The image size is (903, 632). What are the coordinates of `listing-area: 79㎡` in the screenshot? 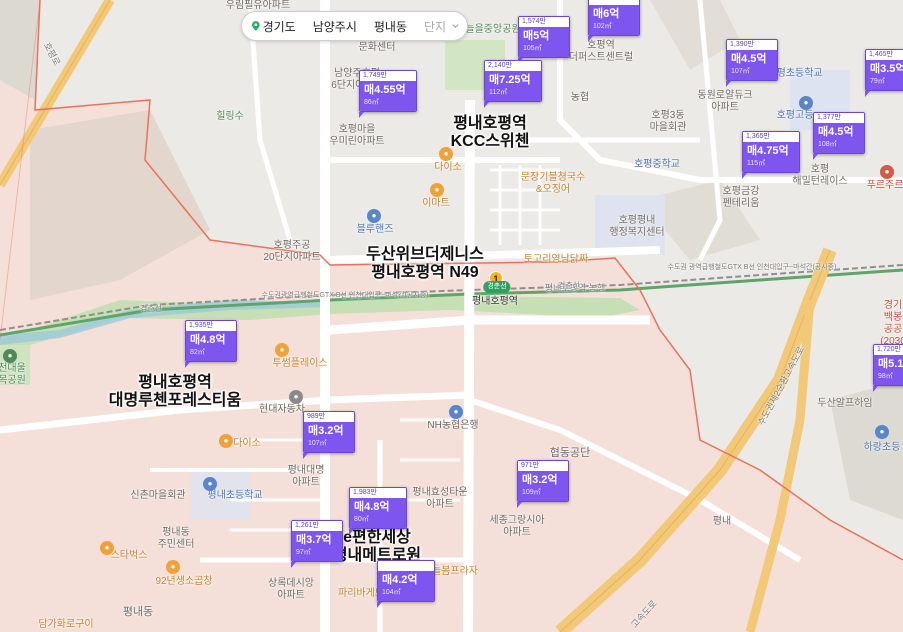 It's located at (877, 81).